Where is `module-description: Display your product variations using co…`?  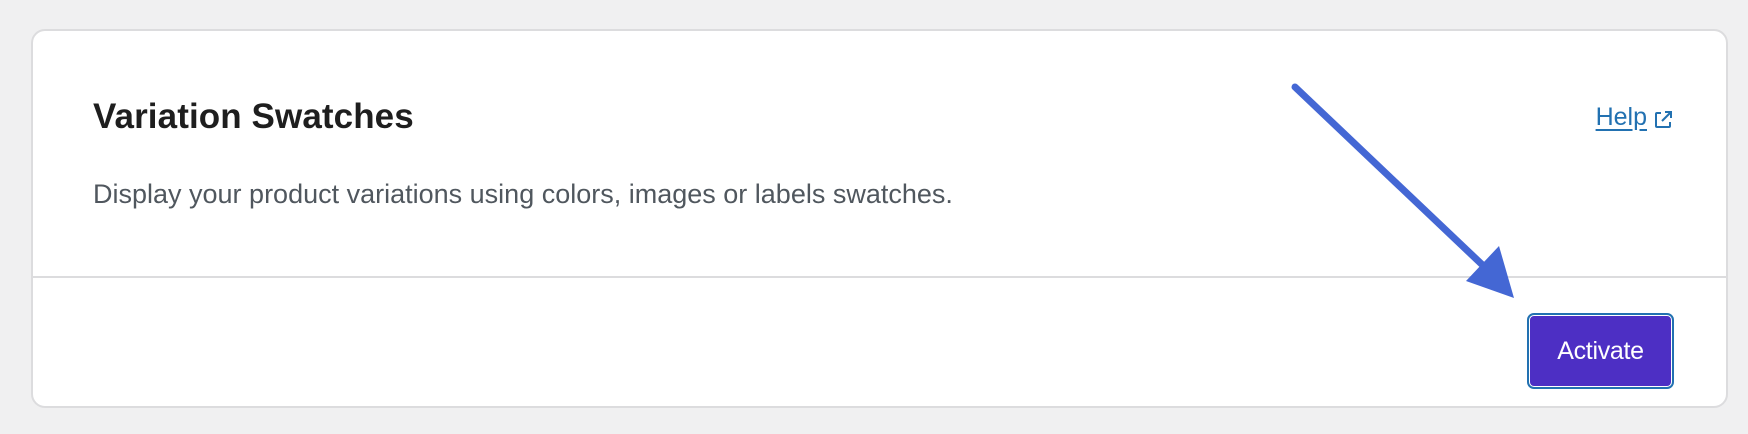
module-description: Display your product variations using co… is located at coordinates (523, 194).